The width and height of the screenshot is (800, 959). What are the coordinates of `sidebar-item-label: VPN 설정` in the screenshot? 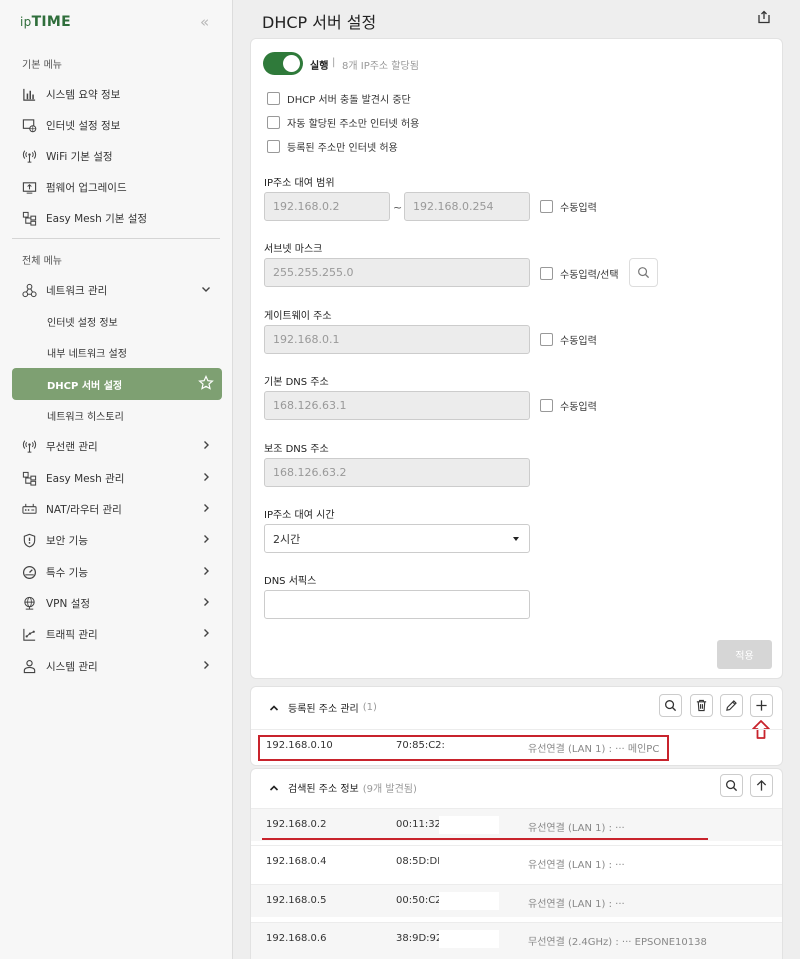 It's located at (68, 603).